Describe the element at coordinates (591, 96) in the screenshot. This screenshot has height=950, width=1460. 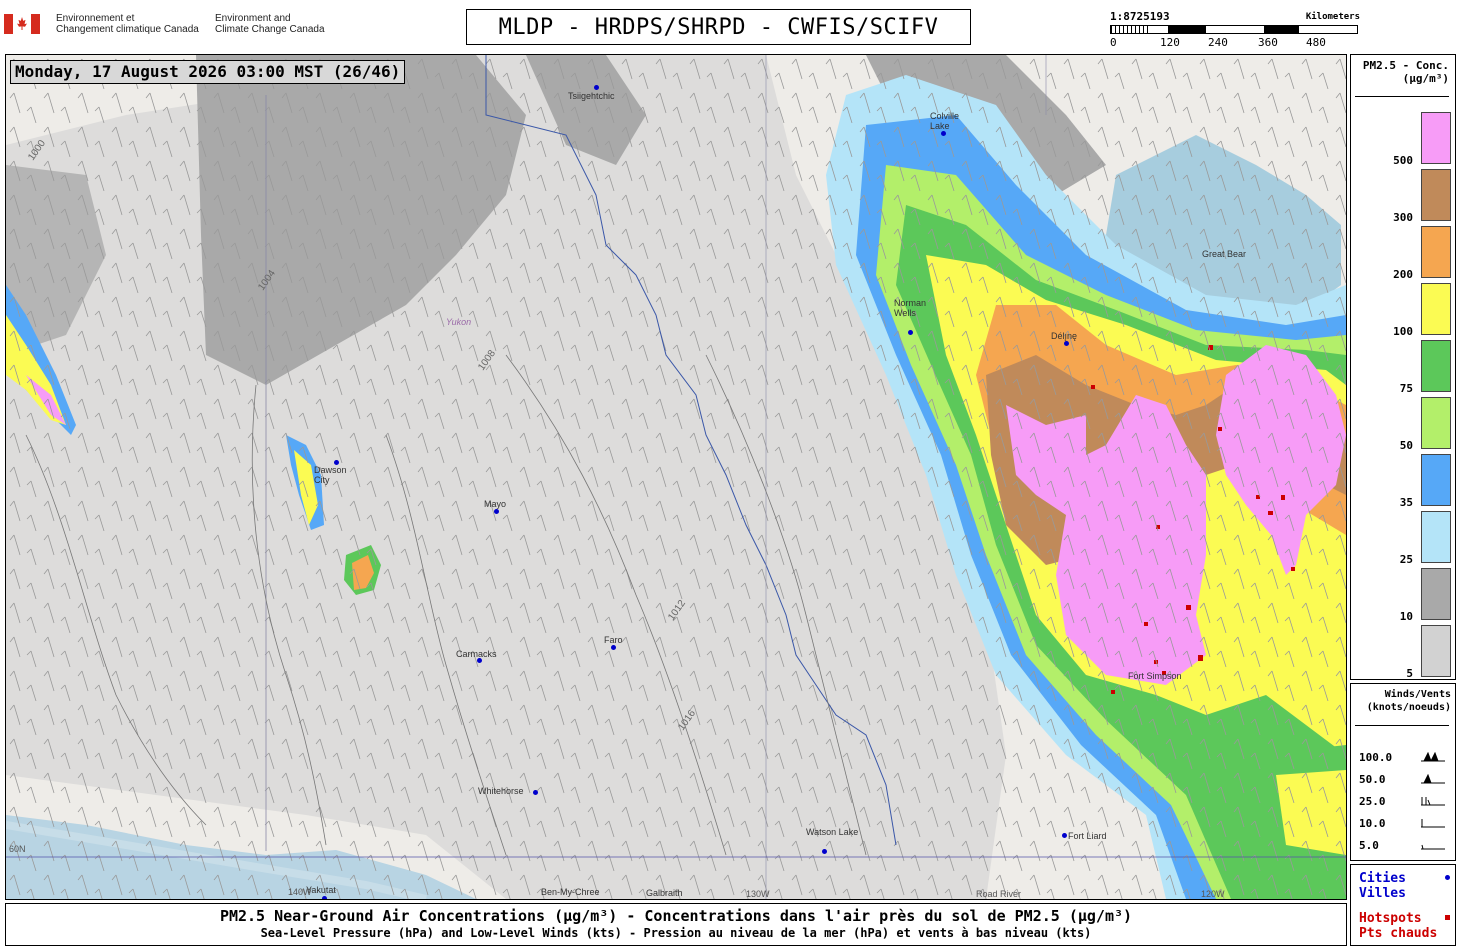
I see `place-label: Tsiigehtchic` at that location.